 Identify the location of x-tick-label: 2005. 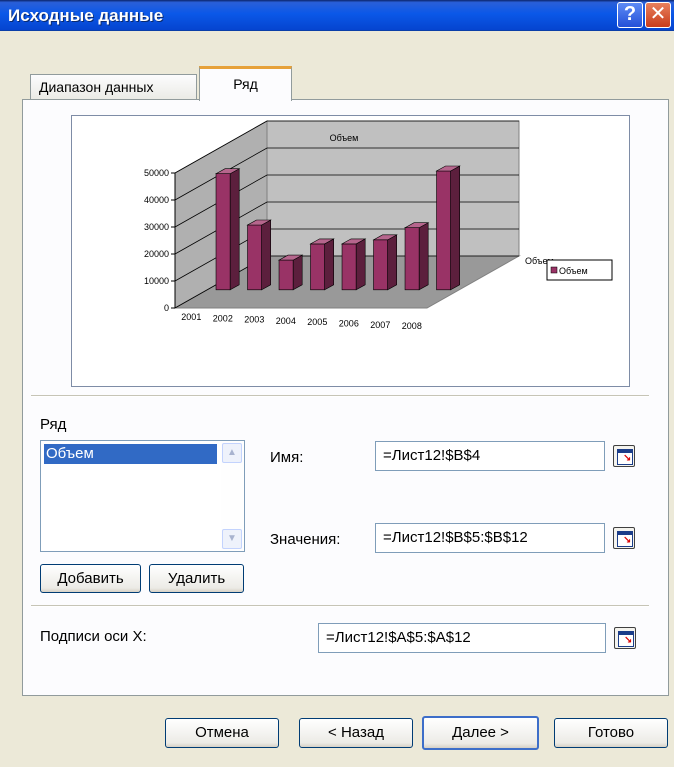
(317, 322).